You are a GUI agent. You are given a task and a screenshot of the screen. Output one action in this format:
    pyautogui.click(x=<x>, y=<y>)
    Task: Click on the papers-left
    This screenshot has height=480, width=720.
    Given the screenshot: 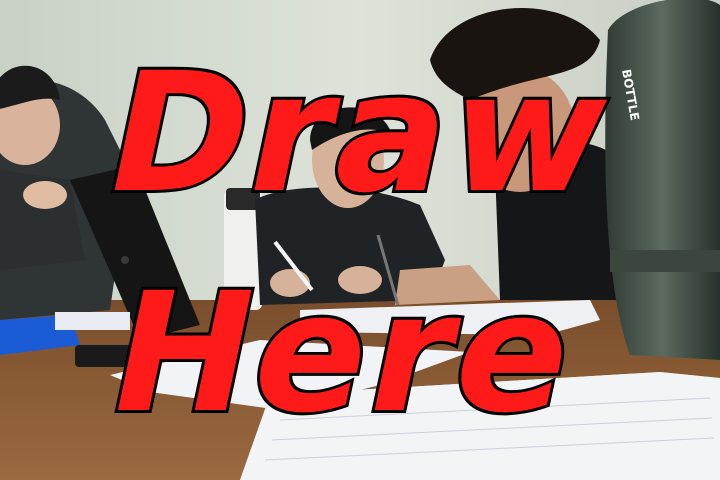 What is the action you would take?
    pyautogui.click(x=92, y=321)
    